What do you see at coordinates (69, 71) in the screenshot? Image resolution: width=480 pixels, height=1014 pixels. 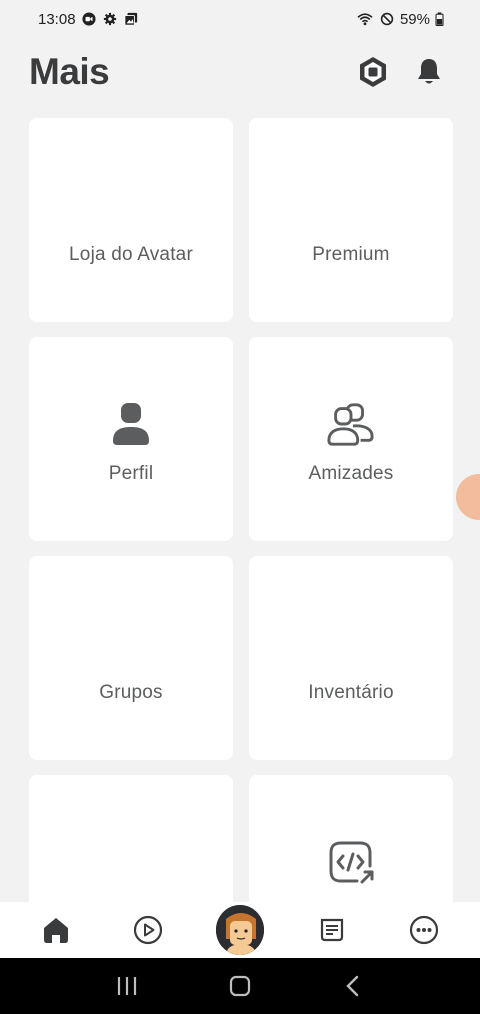 I see `page-title: Mais` at bounding box center [69, 71].